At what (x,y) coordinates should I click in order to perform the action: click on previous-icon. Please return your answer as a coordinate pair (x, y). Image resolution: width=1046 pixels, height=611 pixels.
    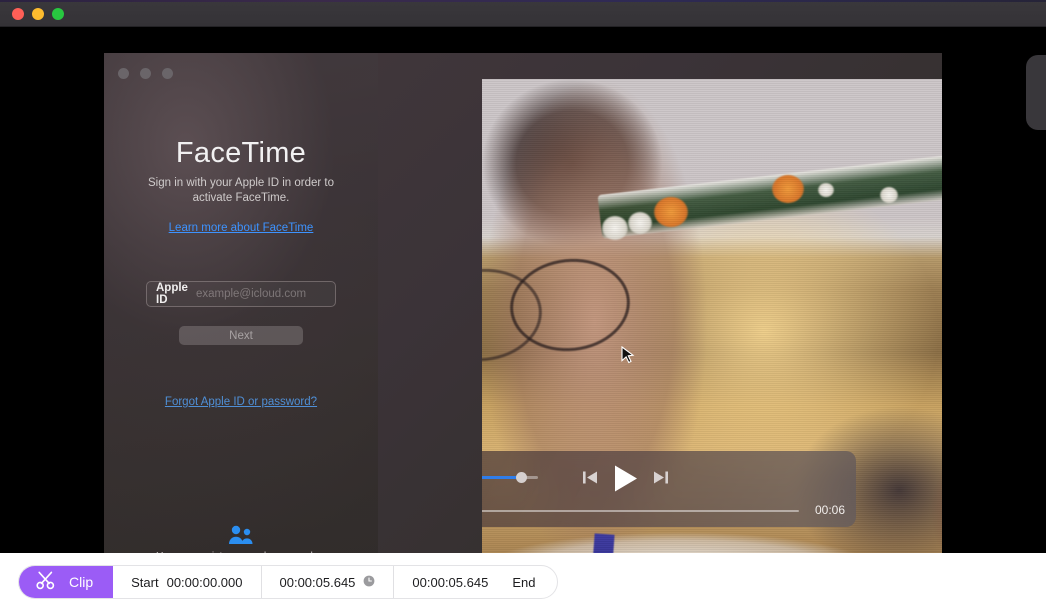
    Looking at the image, I should click on (590, 480).